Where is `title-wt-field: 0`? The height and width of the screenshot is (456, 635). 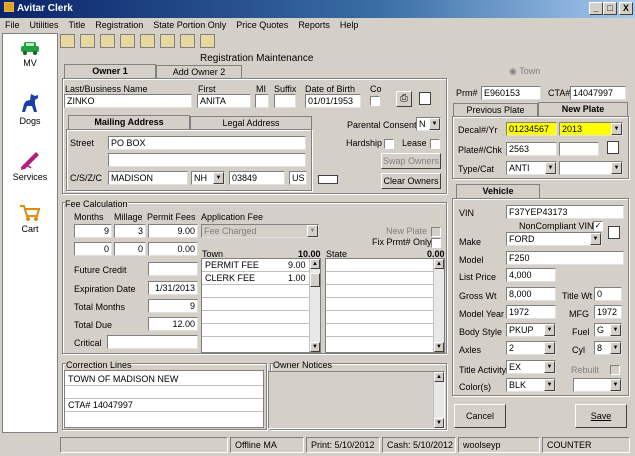
title-wt-field: 0 is located at coordinates (608, 294).